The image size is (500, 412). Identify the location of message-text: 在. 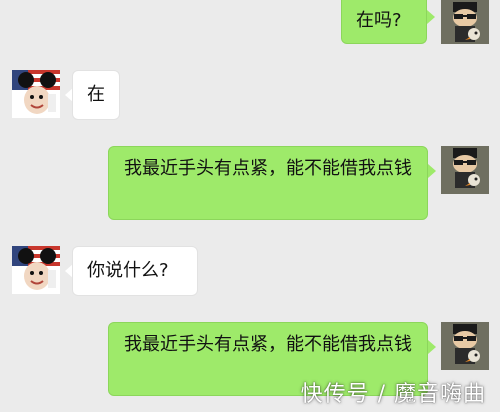
(96, 94).